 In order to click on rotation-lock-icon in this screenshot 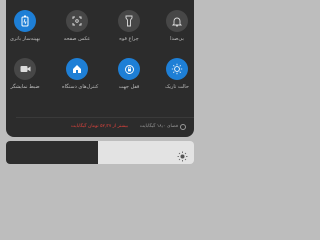, I will do `click(129, 69)`.